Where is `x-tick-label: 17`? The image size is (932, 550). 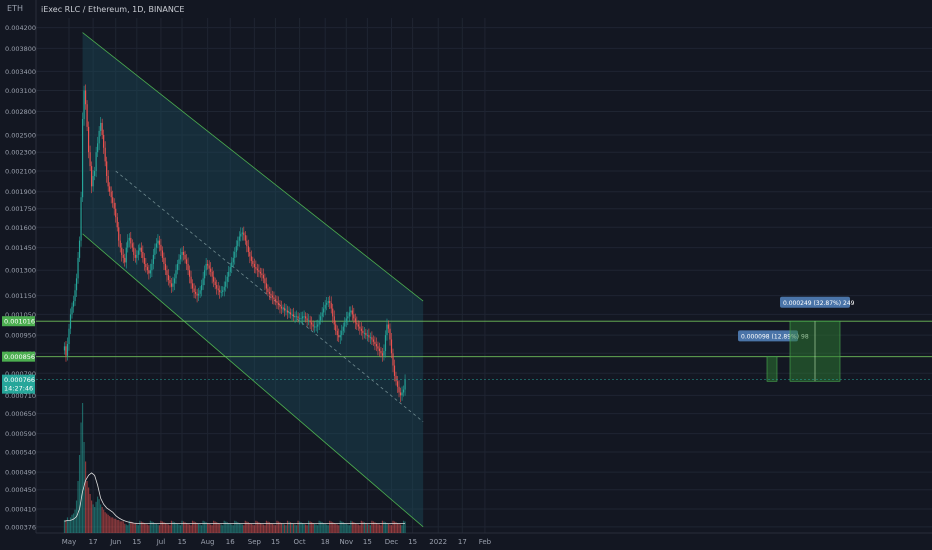 x-tick-label: 17 is located at coordinates (93, 542).